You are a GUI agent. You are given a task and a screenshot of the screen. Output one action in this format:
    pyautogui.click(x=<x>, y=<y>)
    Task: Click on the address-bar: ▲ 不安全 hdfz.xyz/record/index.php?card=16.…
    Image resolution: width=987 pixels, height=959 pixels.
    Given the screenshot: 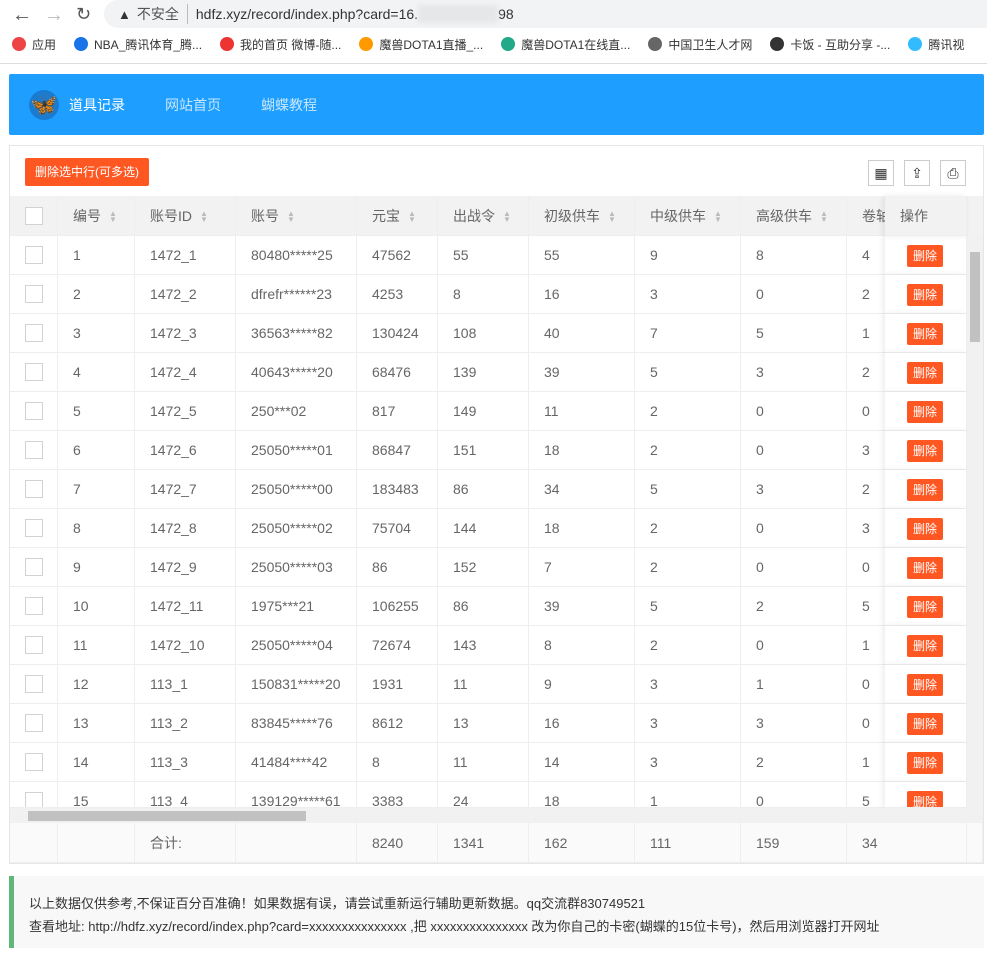 What is the action you would take?
    pyautogui.click(x=545, y=14)
    